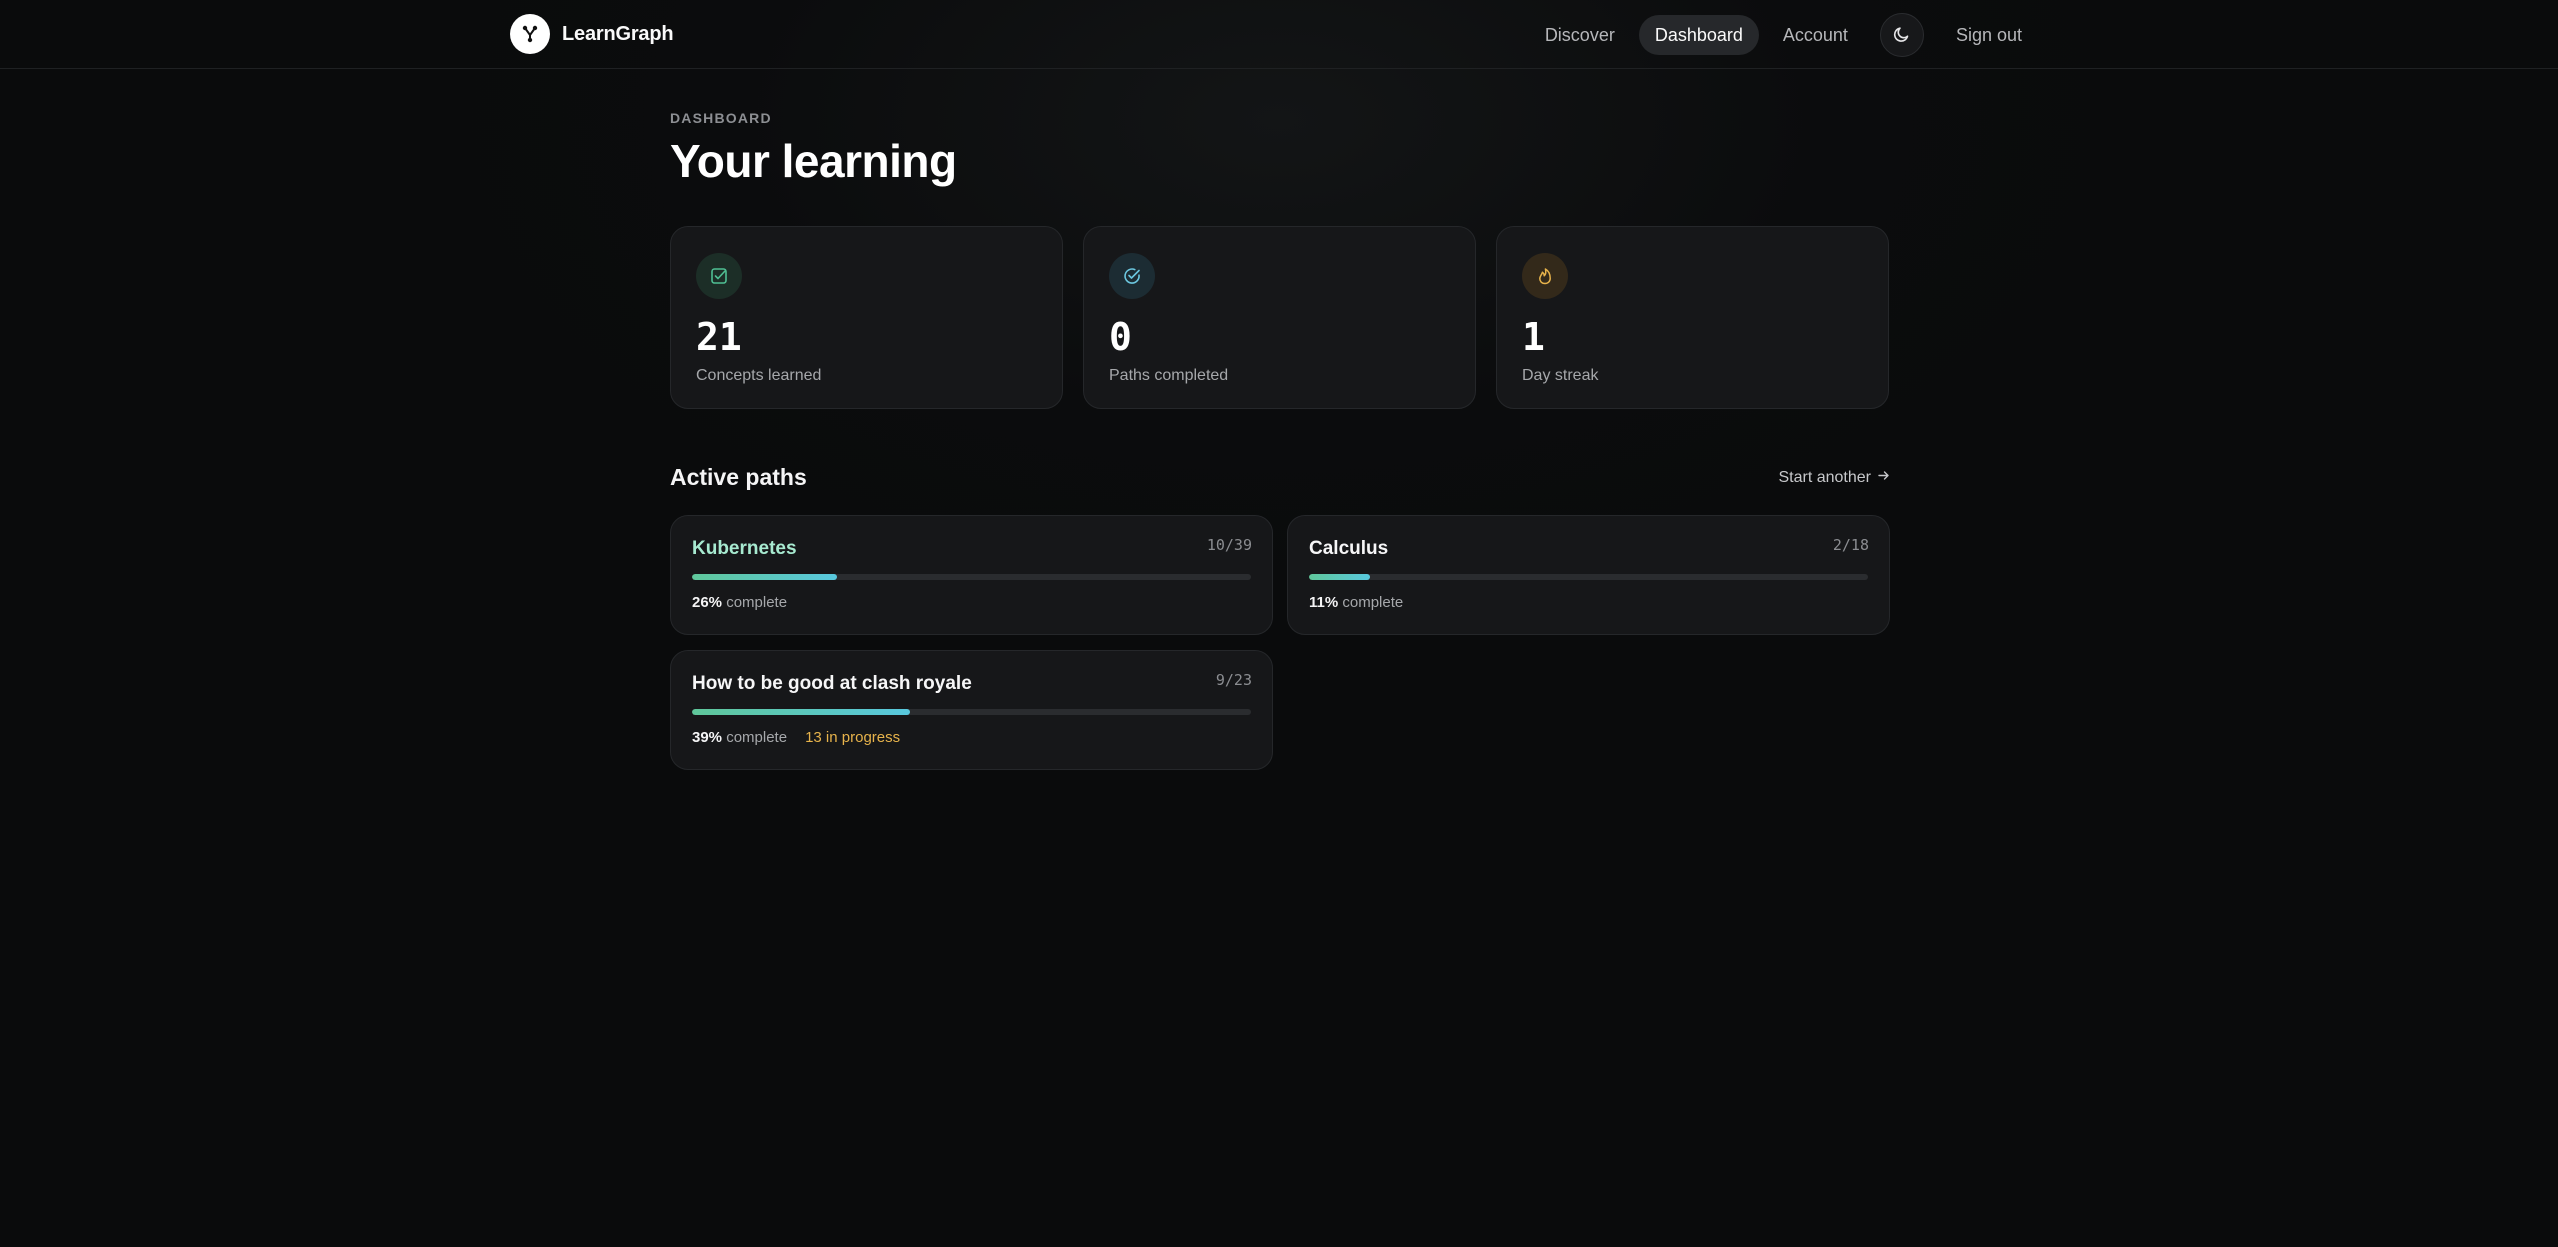 The image size is (2558, 1247). Describe the element at coordinates (719, 276) in the screenshot. I see `check-square-icon` at that location.